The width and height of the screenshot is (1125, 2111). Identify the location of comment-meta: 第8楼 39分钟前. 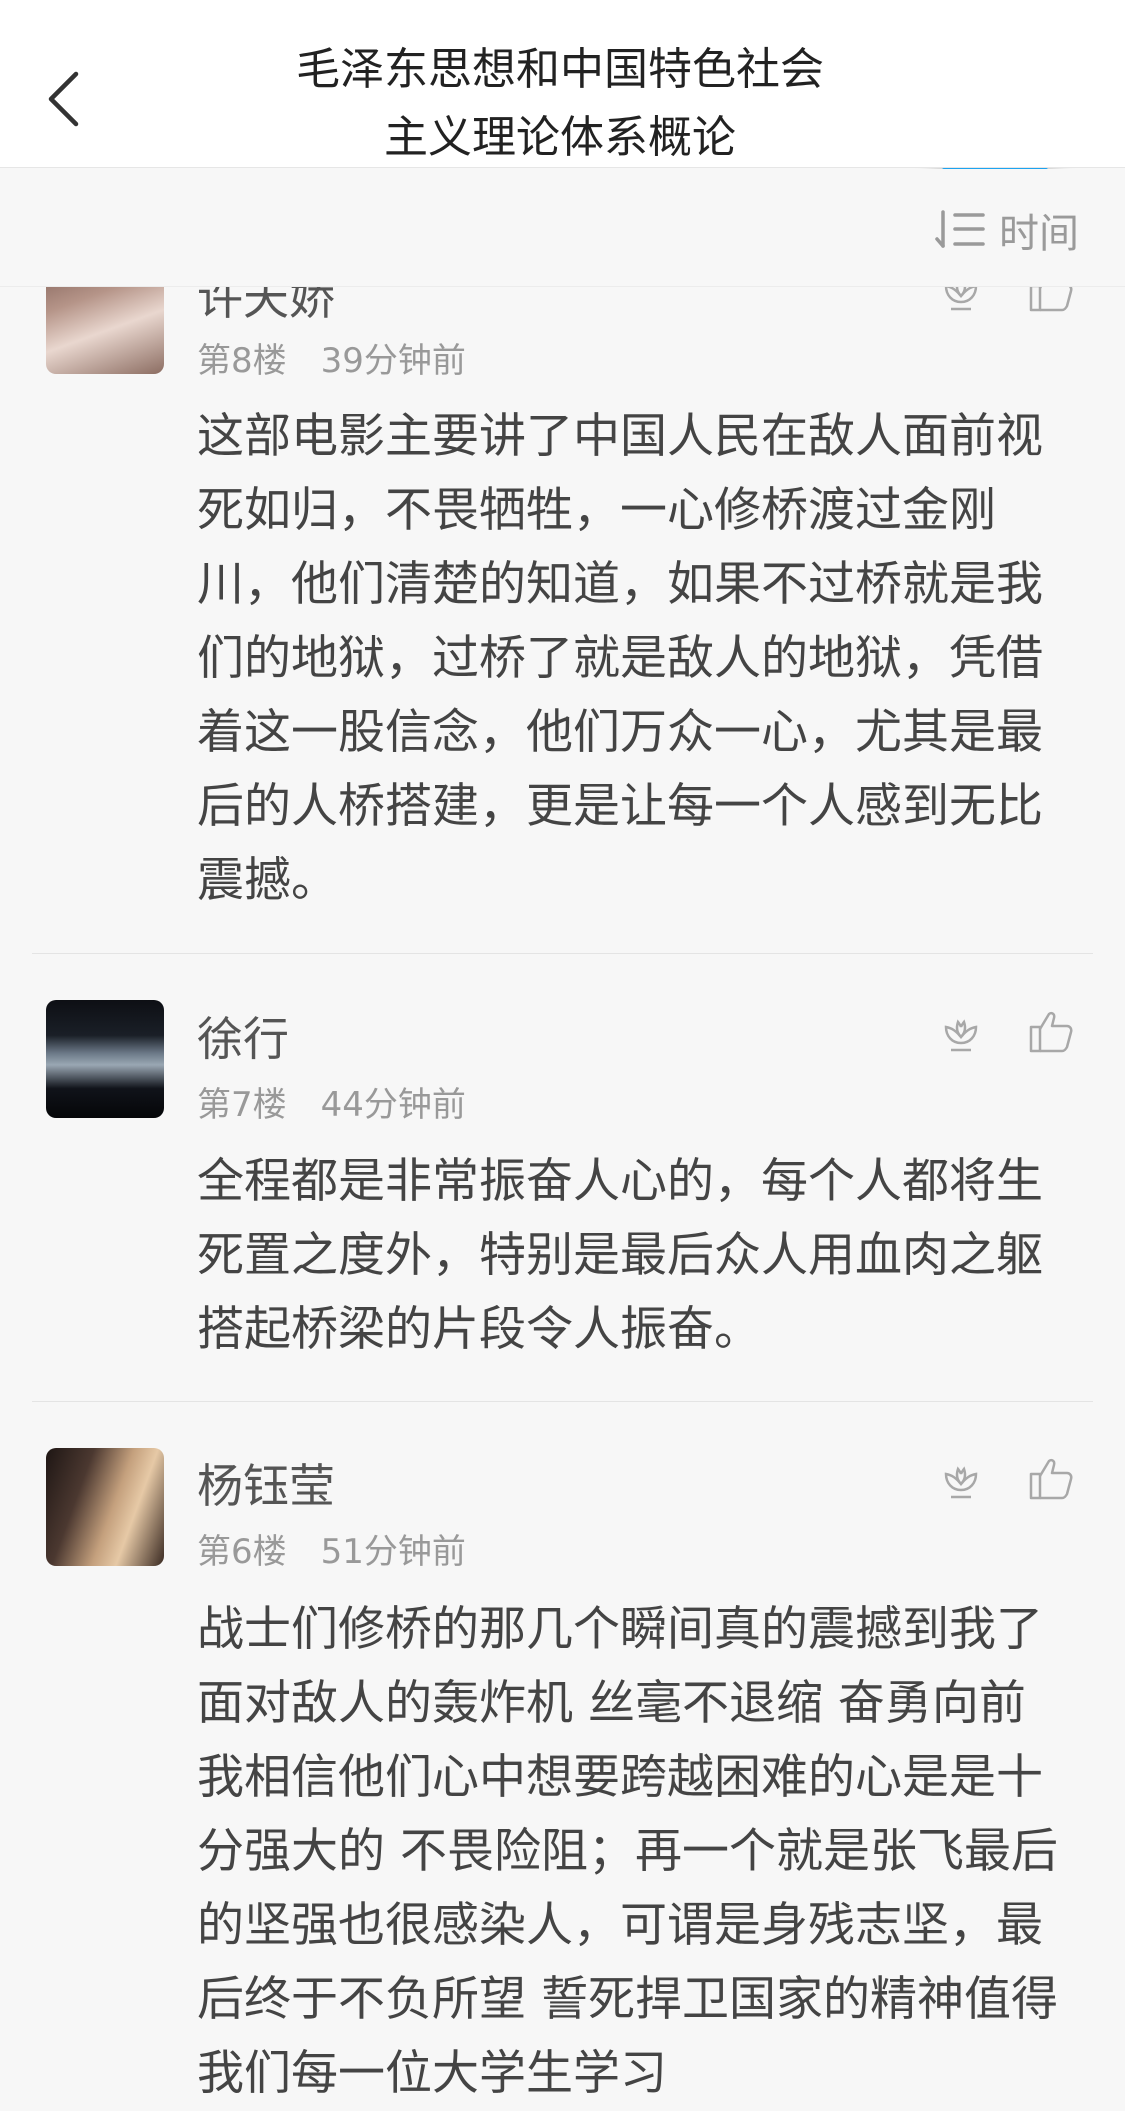
(331, 357).